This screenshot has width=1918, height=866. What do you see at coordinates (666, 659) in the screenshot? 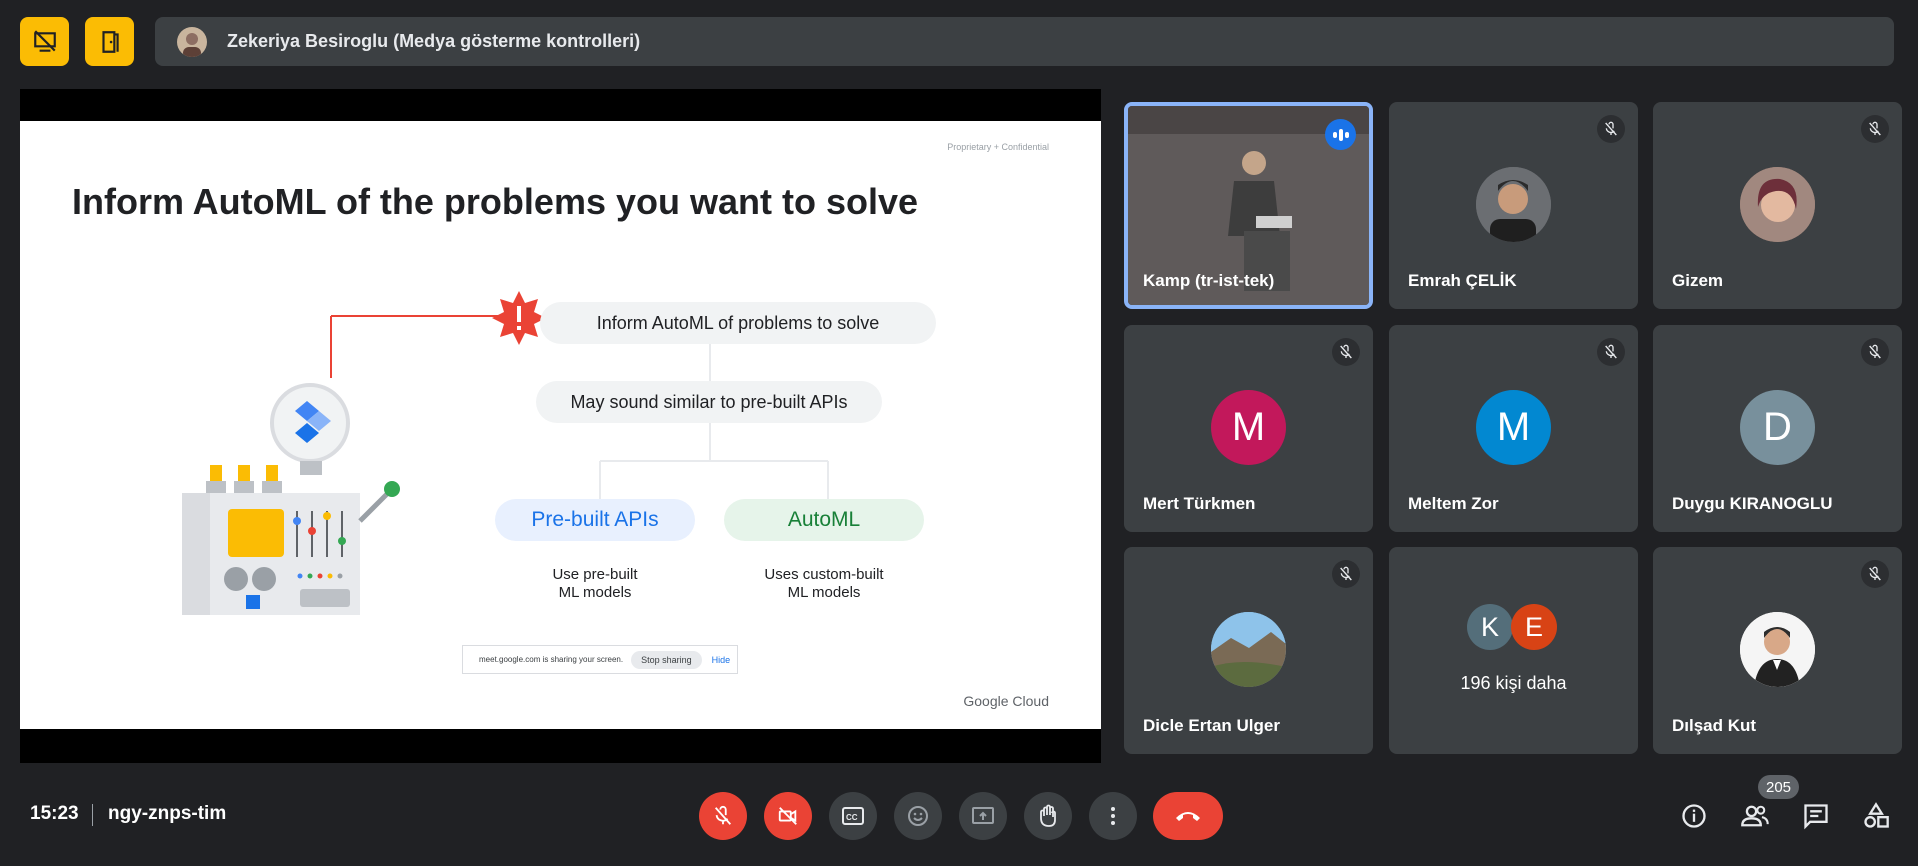
I see `stop-sharing-button: Stop sharing` at bounding box center [666, 659].